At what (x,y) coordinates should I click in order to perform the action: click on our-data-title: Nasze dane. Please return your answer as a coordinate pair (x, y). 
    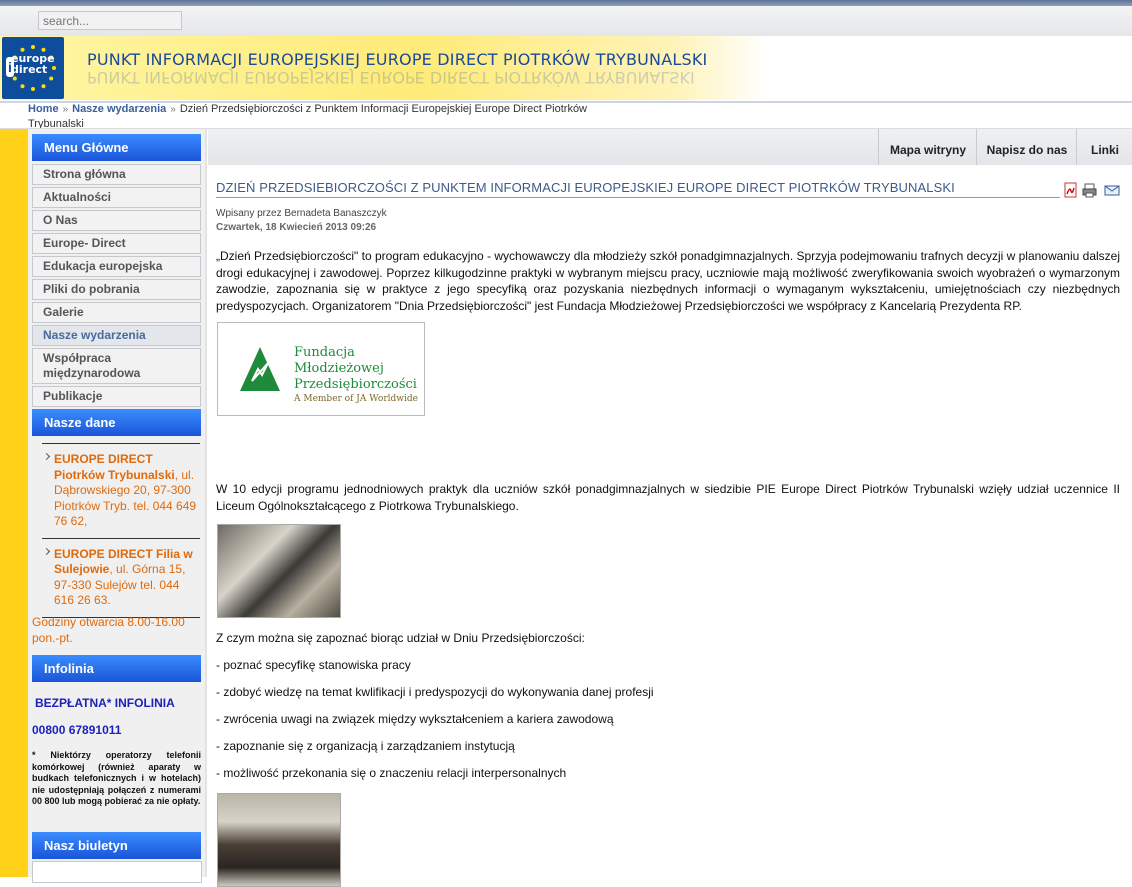
    Looking at the image, I should click on (116, 422).